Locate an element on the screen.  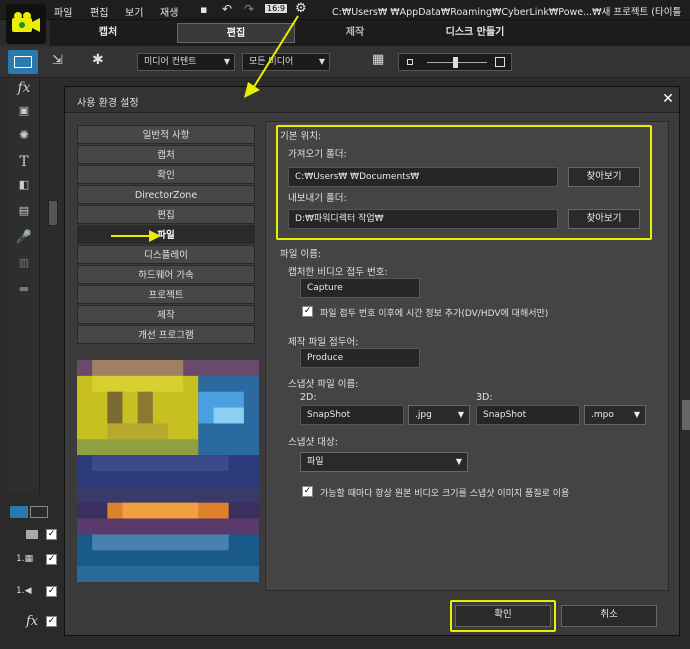
room-sidebar: fx ▣ ✺ T ◧ ▤ 🎤 ▥ ▬ is located at coordinates (24, 286).